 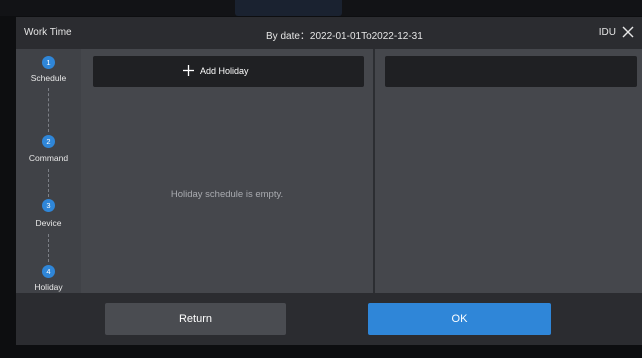 What do you see at coordinates (227, 194) in the screenshot?
I see `empty-state-text: Holiday schedule is empty.` at bounding box center [227, 194].